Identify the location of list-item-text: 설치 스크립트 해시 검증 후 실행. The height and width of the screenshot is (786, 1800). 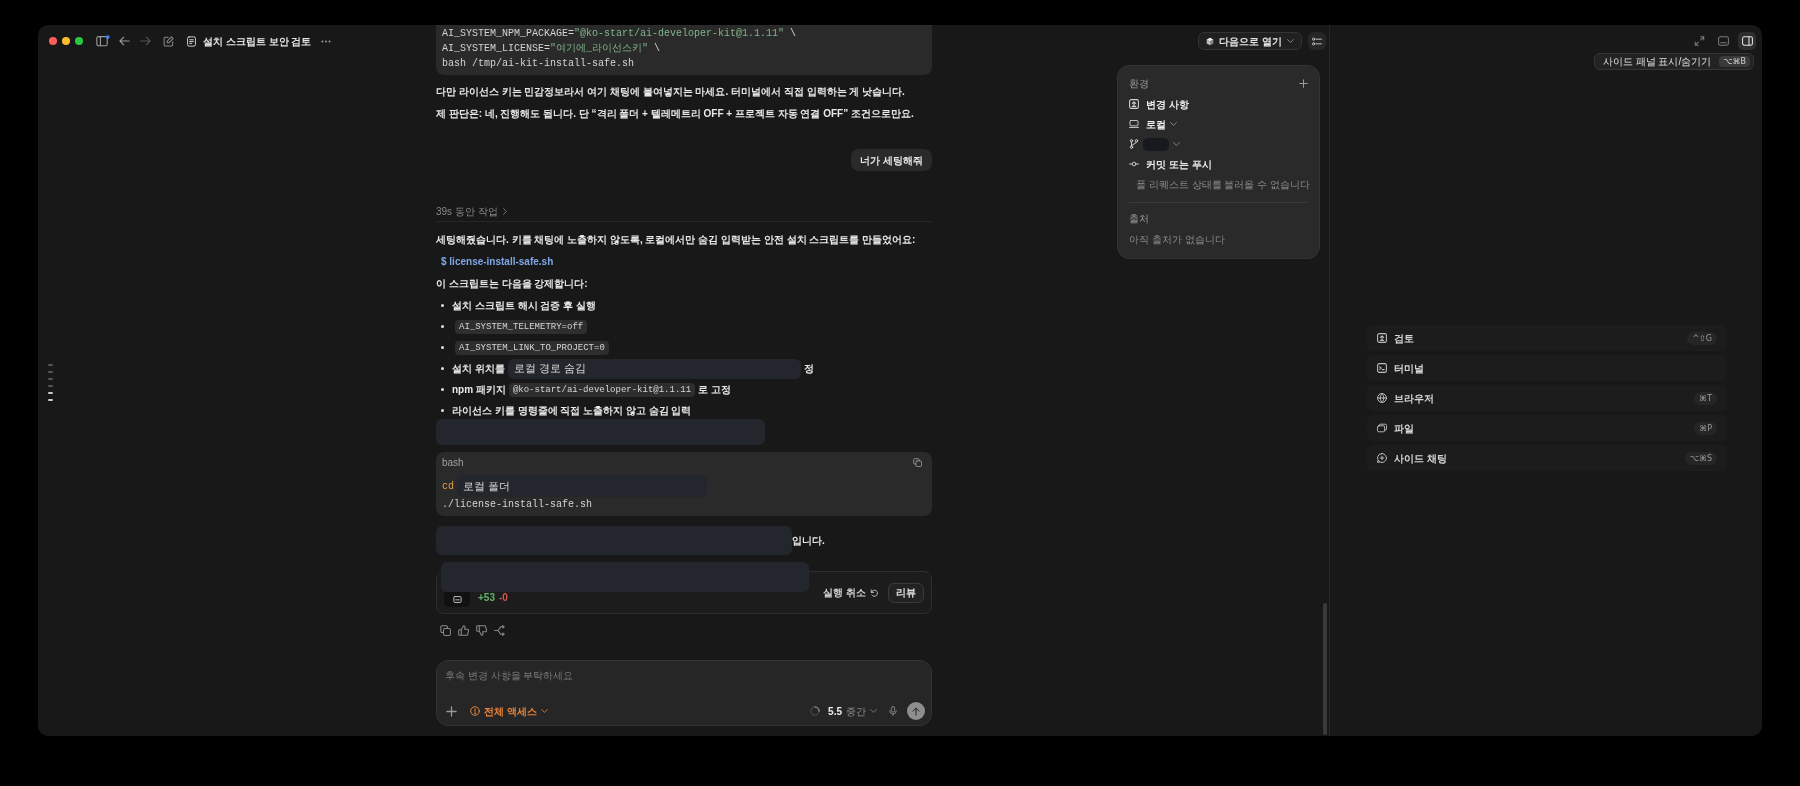
(524, 306).